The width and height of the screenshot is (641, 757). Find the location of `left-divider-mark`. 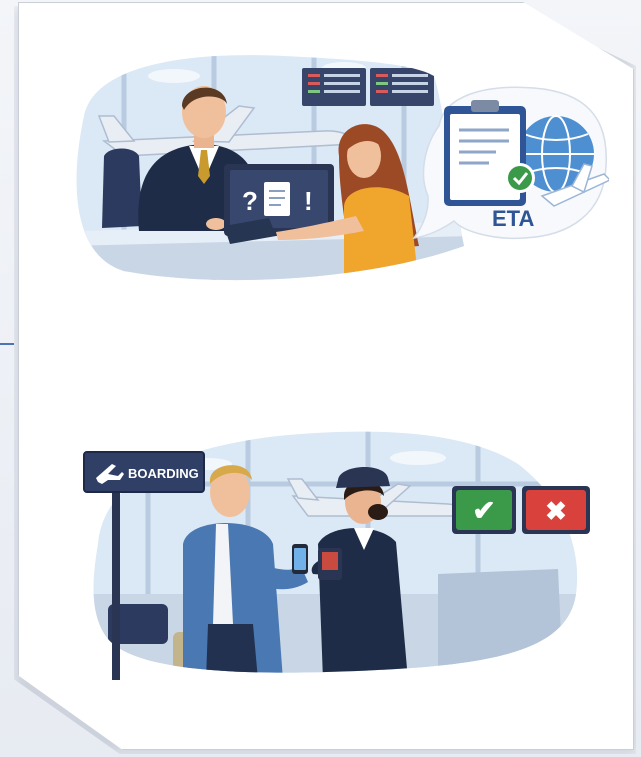

left-divider-mark is located at coordinates (7, 344).